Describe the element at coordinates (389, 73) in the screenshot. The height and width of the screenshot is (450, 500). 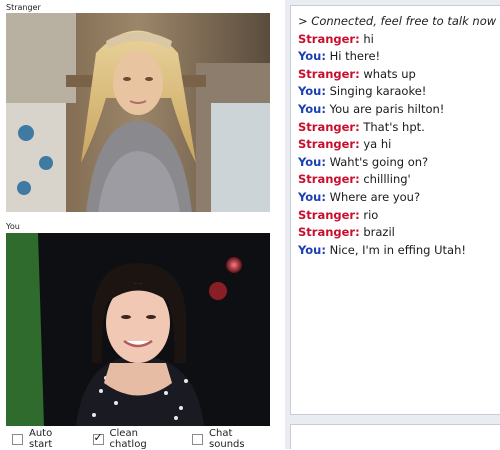
I see `message-text: whats up` at that location.